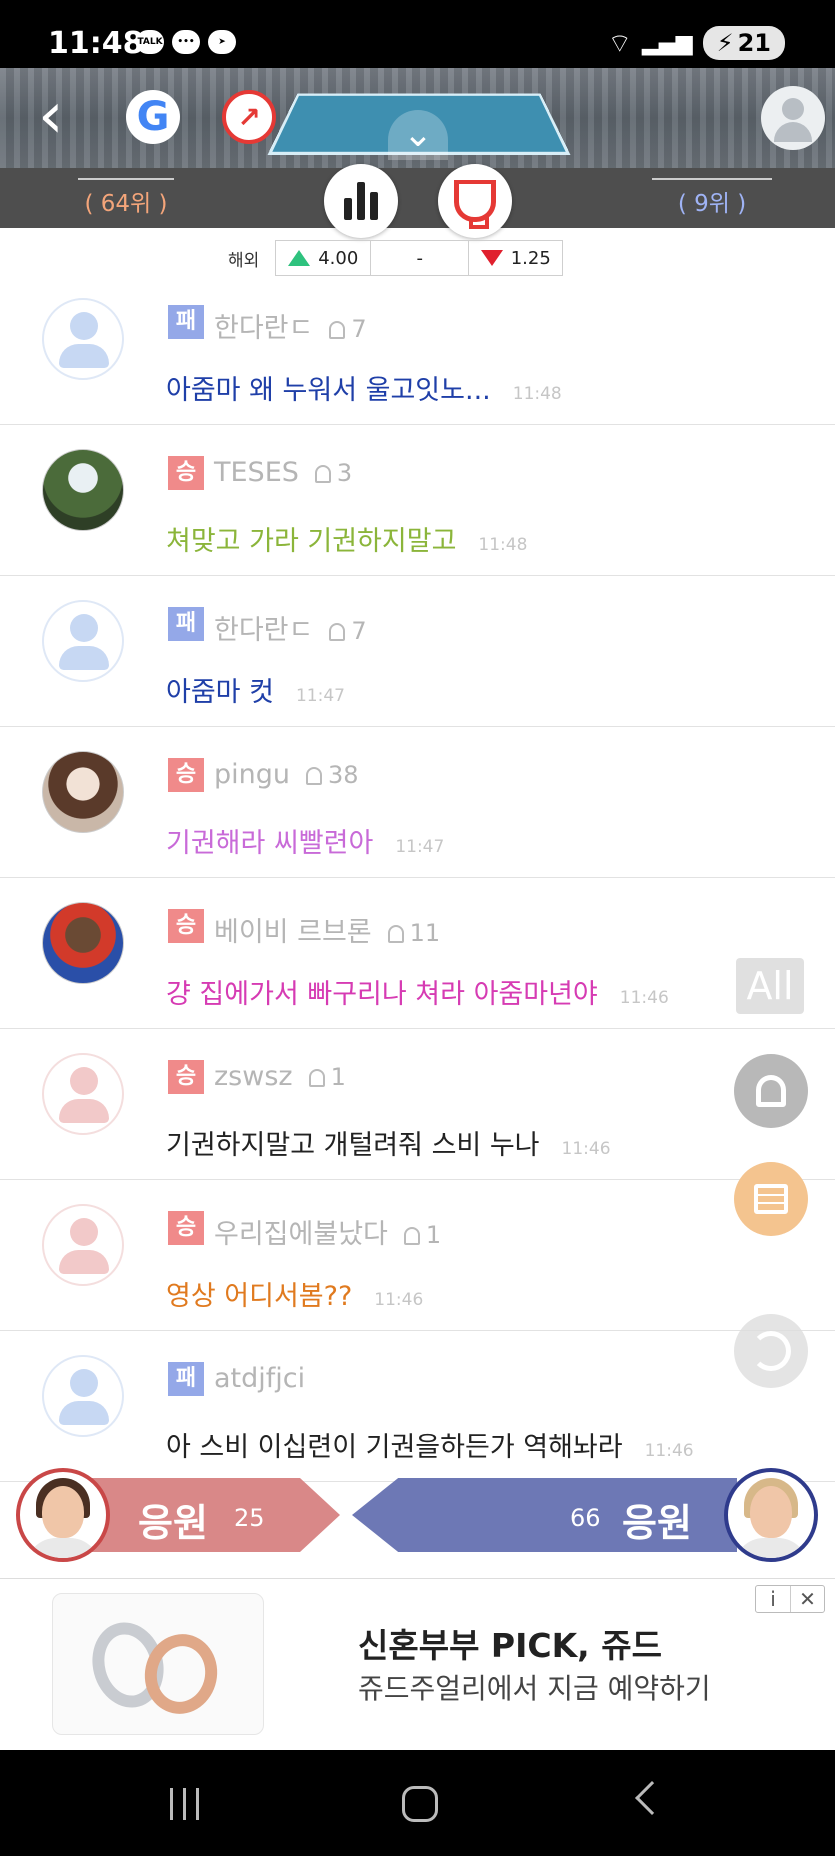 The image size is (835, 1856). Describe the element at coordinates (253, 1076) in the screenshot. I see `username: zswsz` at that location.